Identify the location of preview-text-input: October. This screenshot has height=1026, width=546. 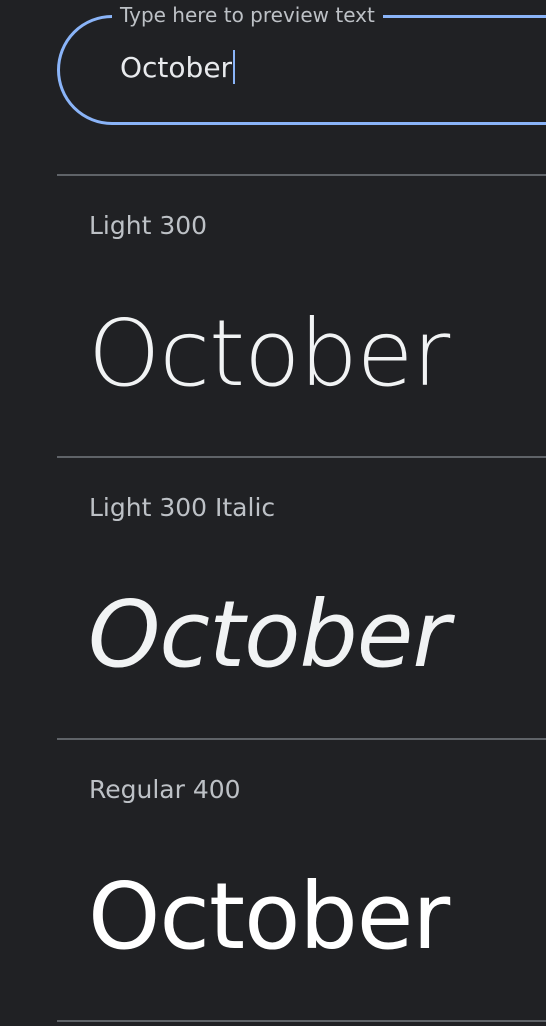
(178, 68).